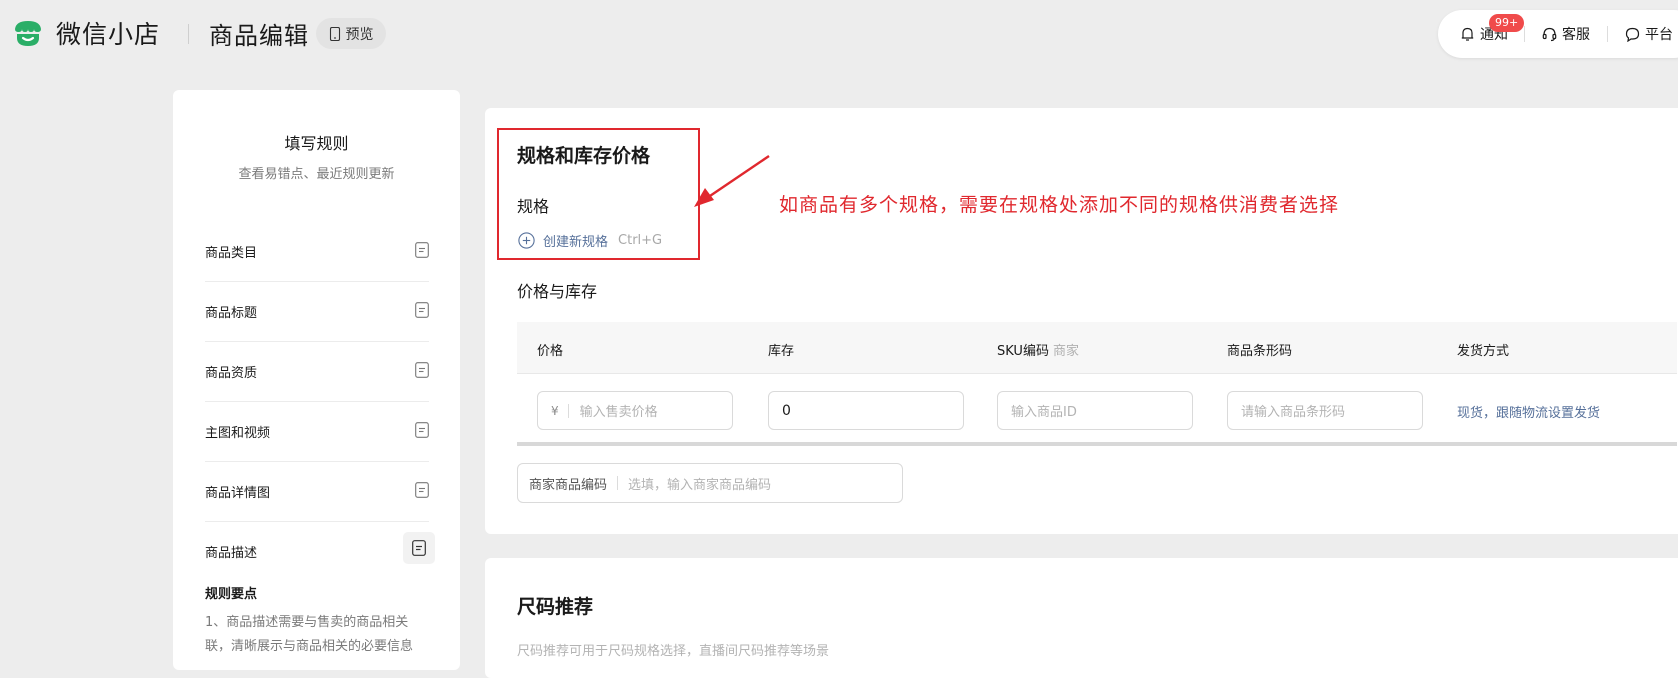  I want to click on size-recommend-card, so click(1081, 618).